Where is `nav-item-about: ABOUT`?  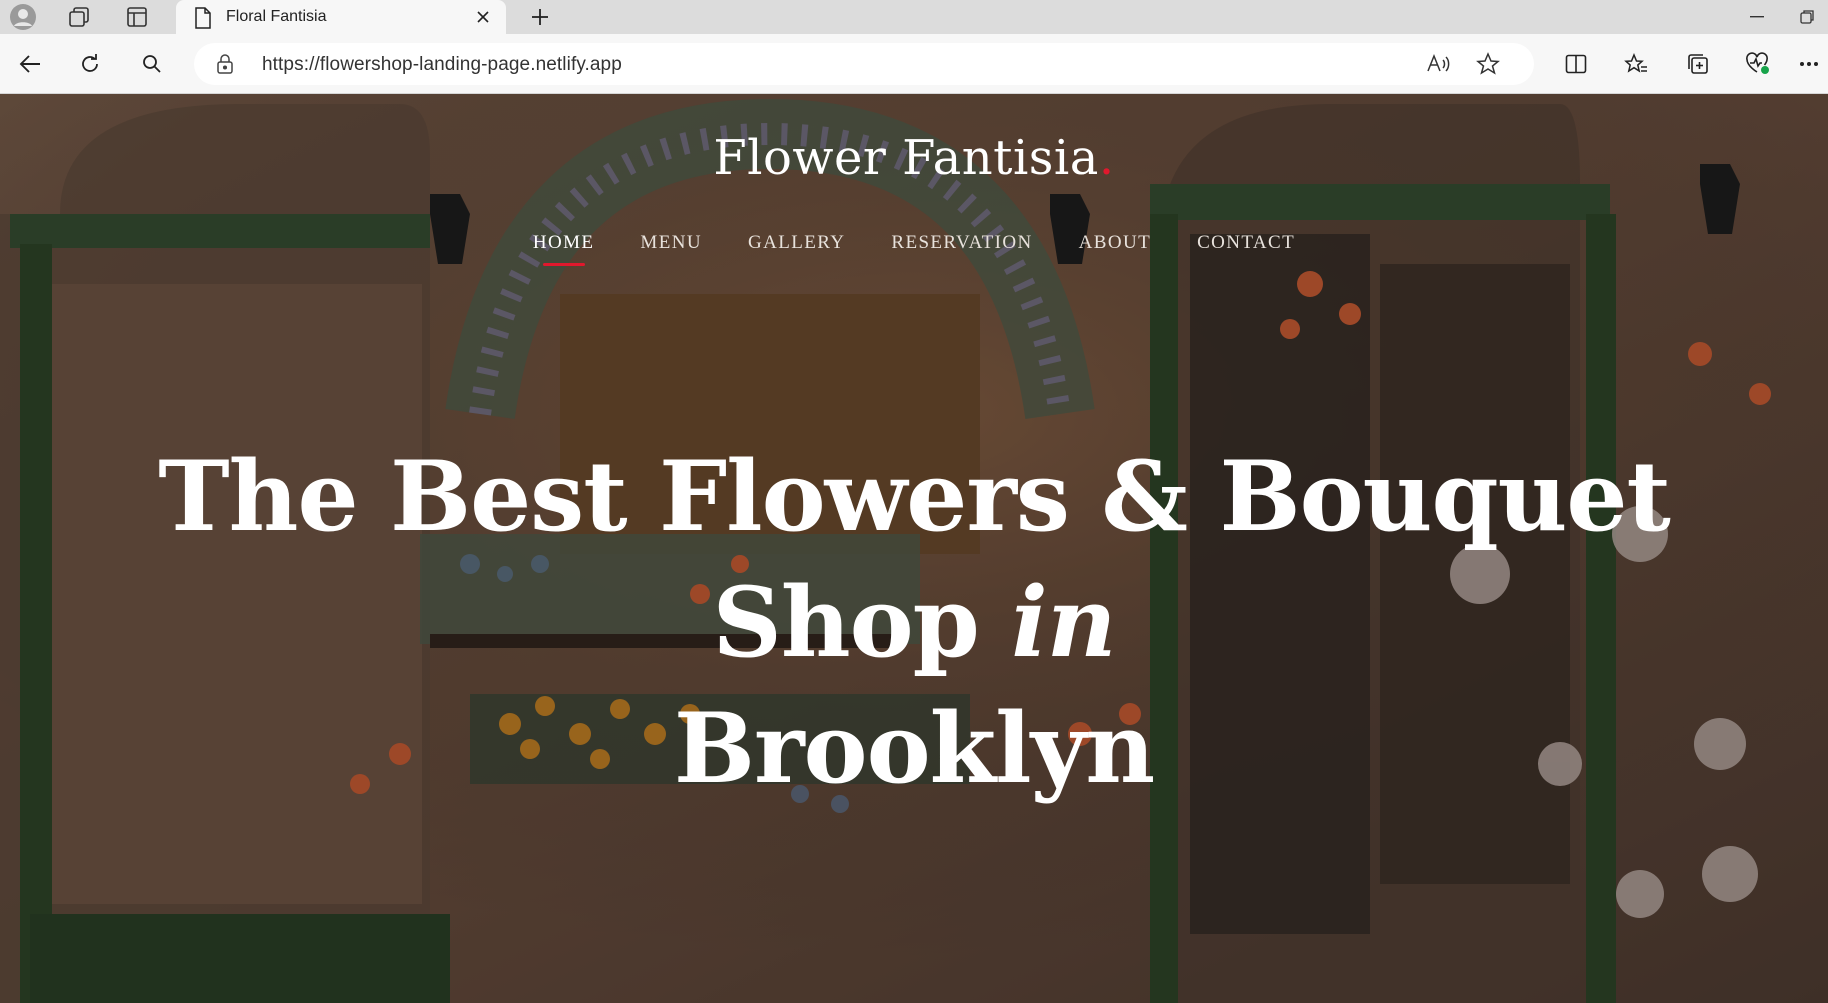
nav-item-about: ABOUT is located at coordinates (1115, 247).